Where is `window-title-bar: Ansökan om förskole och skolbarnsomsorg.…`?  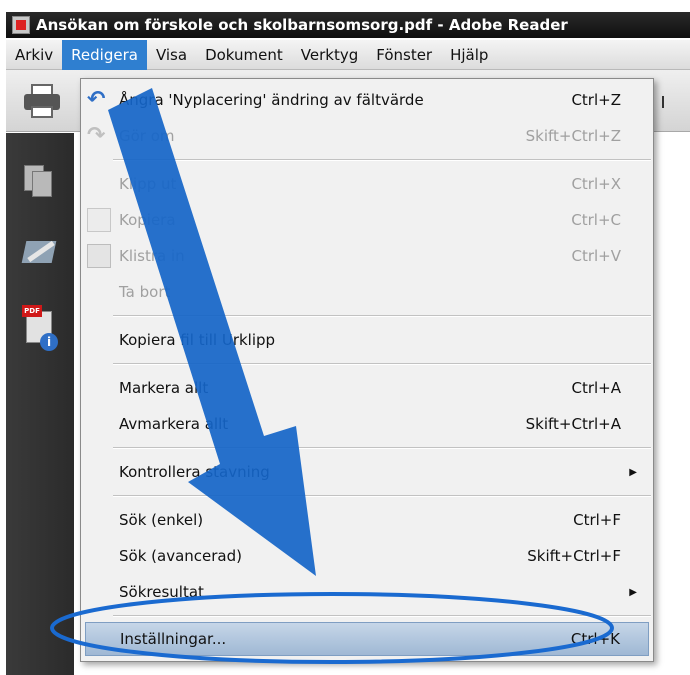 window-title-bar: Ansökan om förskole och skolbarnsomsorg.… is located at coordinates (348, 25).